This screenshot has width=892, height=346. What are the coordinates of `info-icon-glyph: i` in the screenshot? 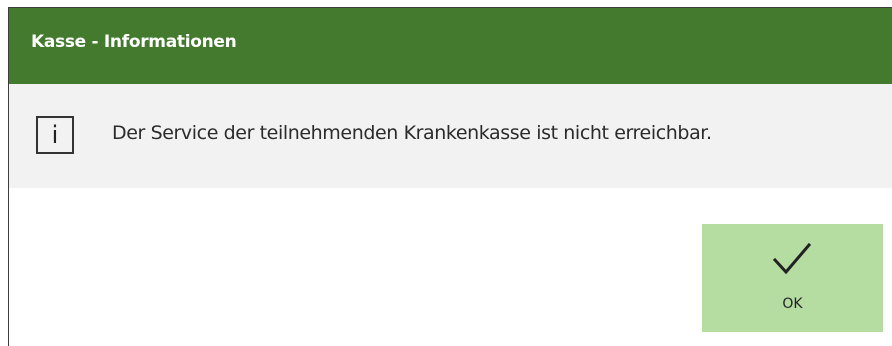 It's located at (55, 135).